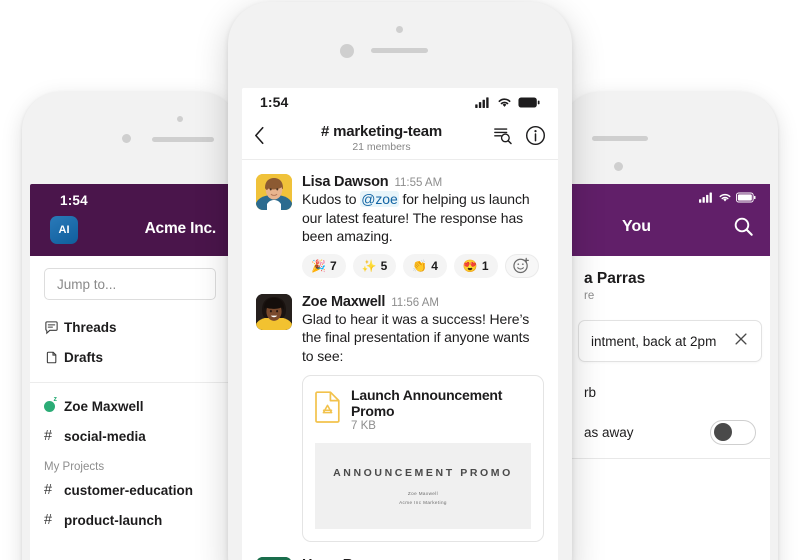 The height and width of the screenshot is (560, 800). What do you see at coordinates (379, 199) in the screenshot?
I see `user-mention: @zoe` at bounding box center [379, 199].